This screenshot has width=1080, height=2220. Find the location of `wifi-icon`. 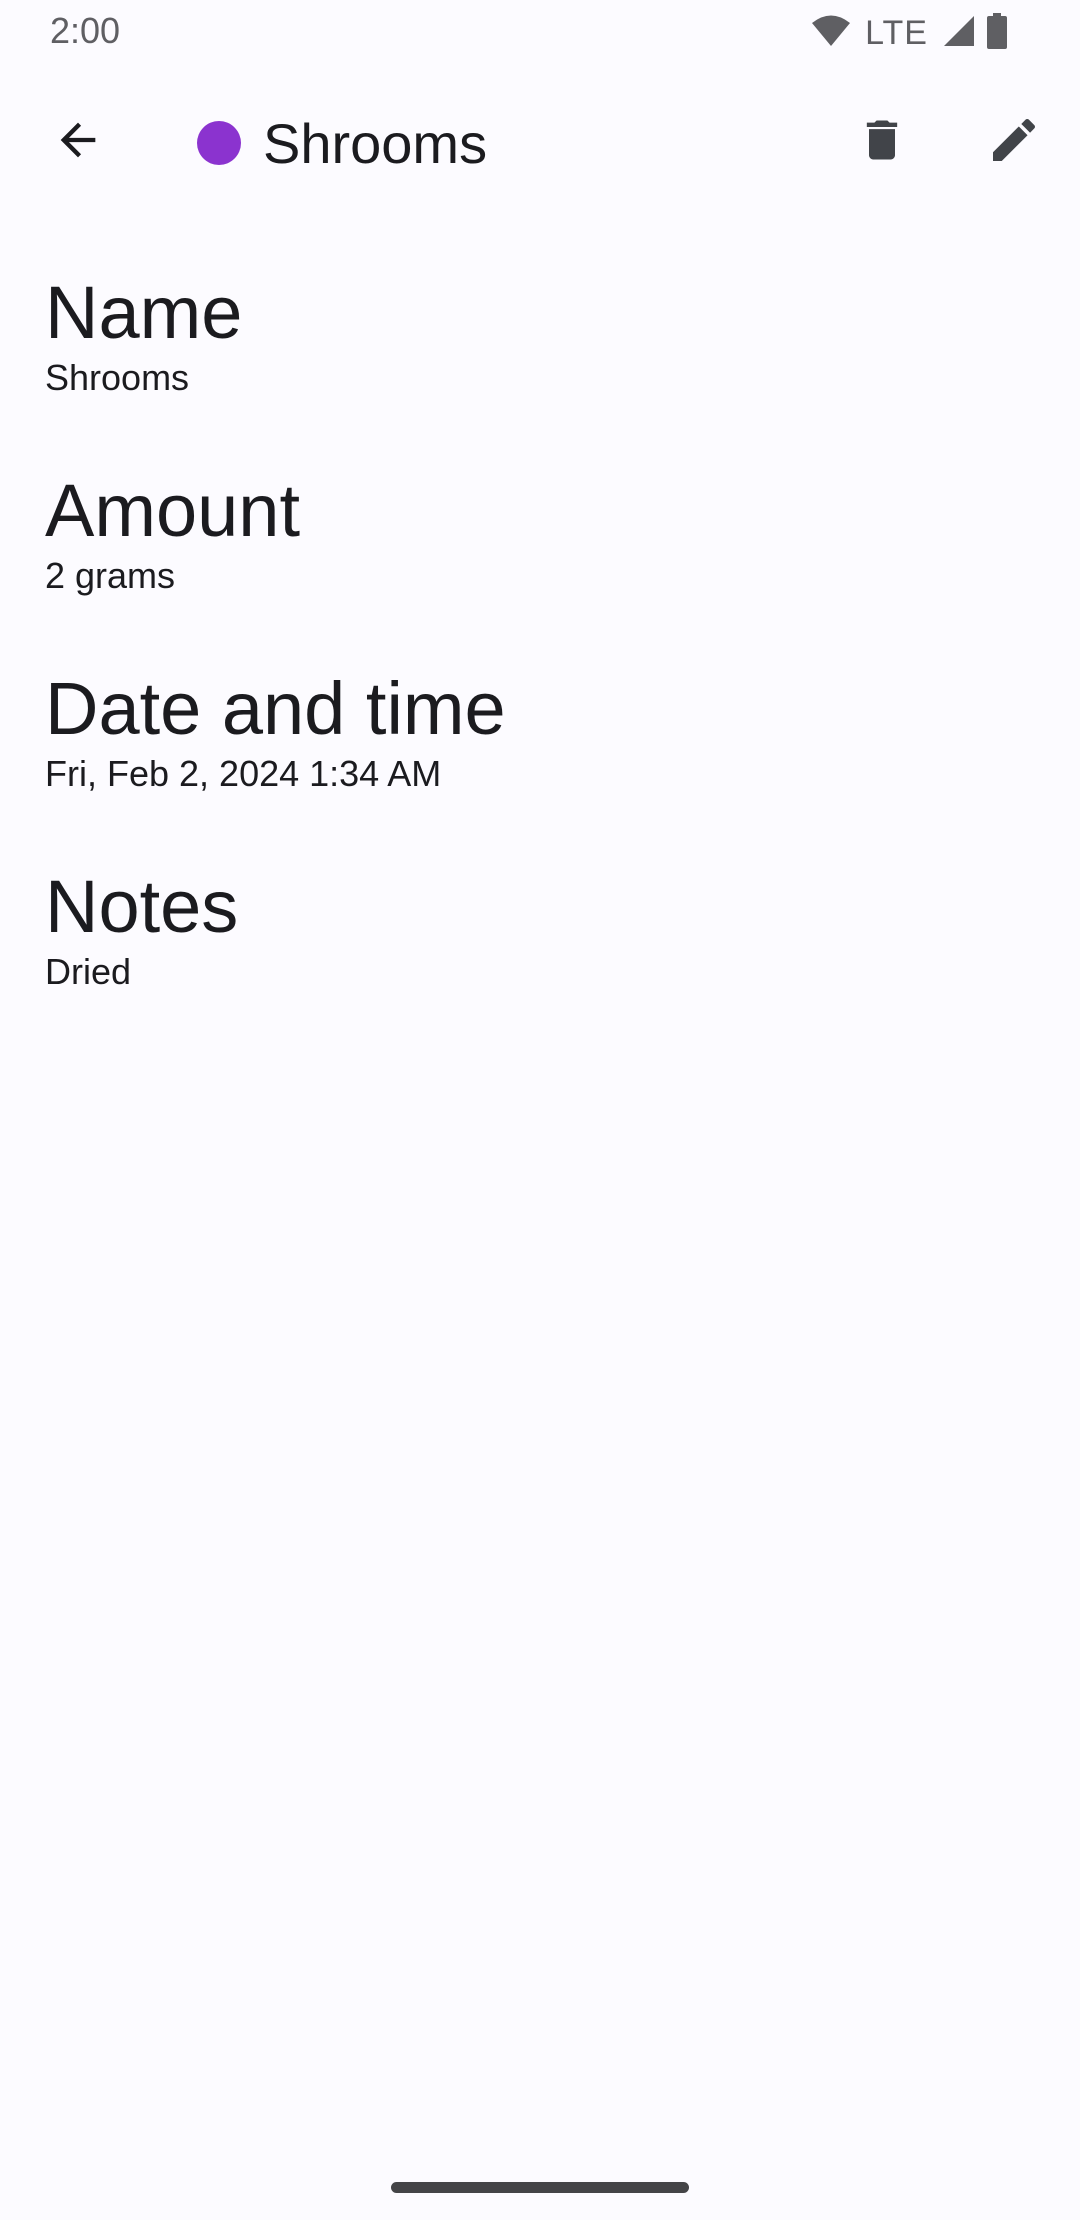

wifi-icon is located at coordinates (831, 33).